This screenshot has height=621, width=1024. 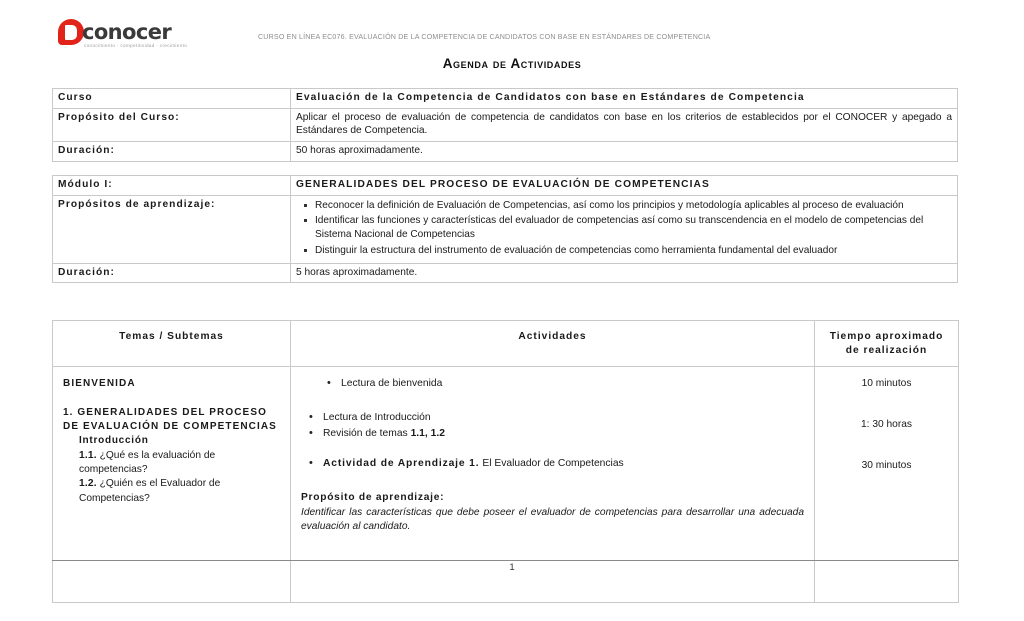 I want to click on subtema-1-1-text: ¿Qué es la evaluación de competencias?, so click(x=147, y=462).